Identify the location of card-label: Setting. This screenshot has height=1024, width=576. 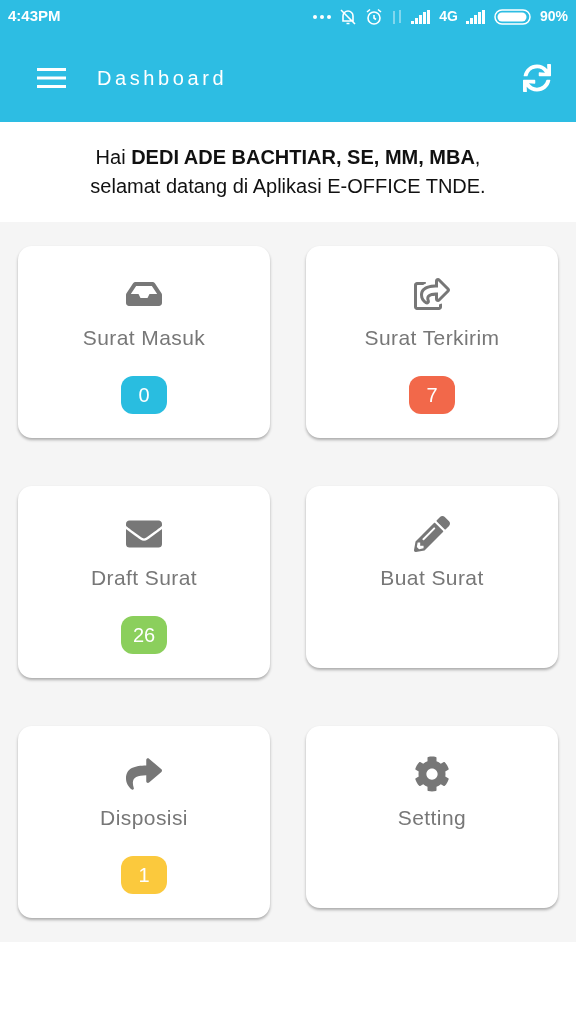
(432, 818).